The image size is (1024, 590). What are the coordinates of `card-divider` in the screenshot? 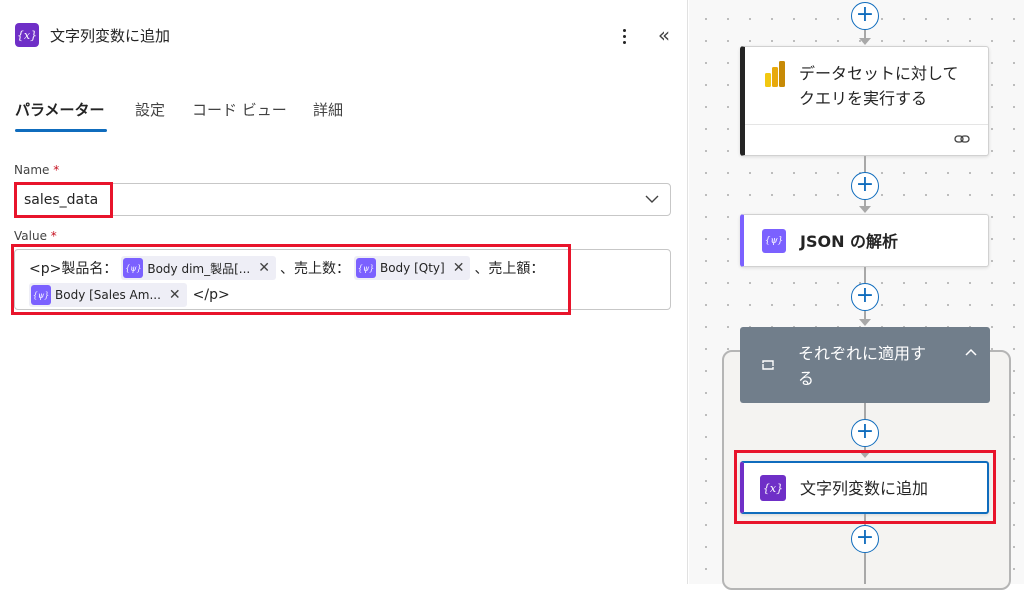 It's located at (866, 124).